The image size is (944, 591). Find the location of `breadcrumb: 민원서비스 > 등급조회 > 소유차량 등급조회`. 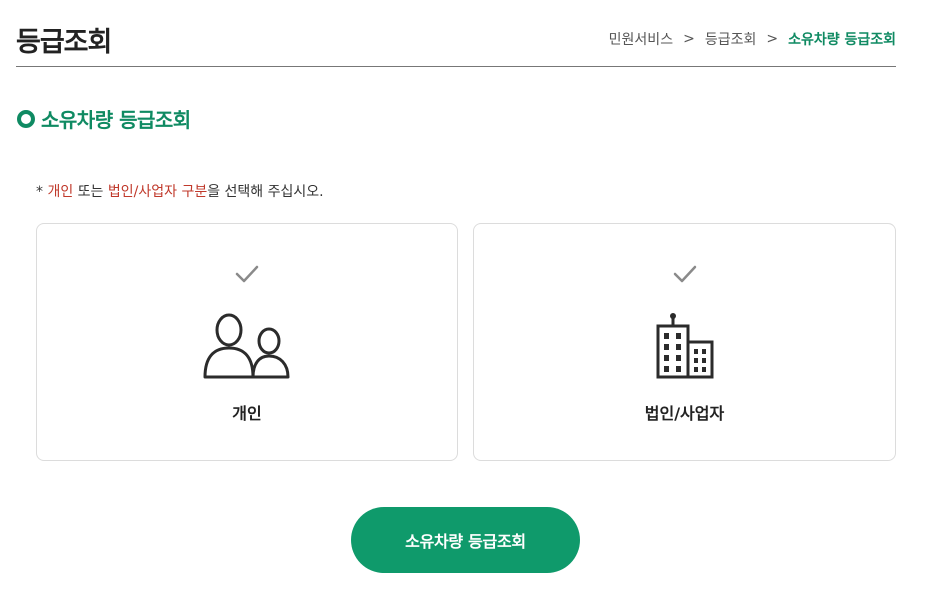

breadcrumb: 민원서비스 > 등급조회 > 소유차량 등급조회 is located at coordinates (752, 39).